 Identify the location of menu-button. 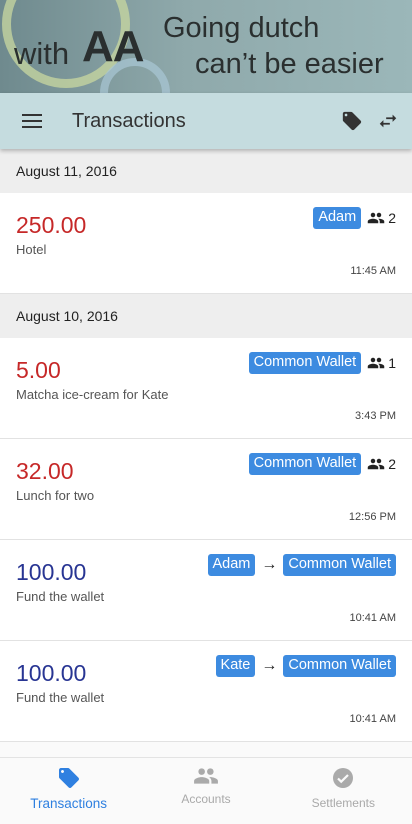
(32, 121).